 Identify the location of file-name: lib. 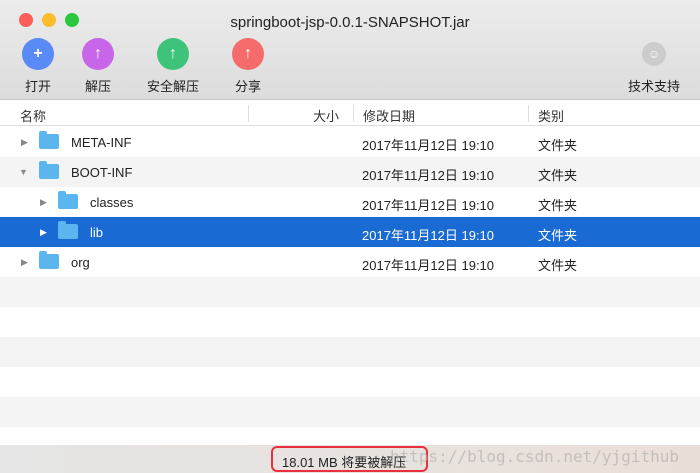
(97, 232).